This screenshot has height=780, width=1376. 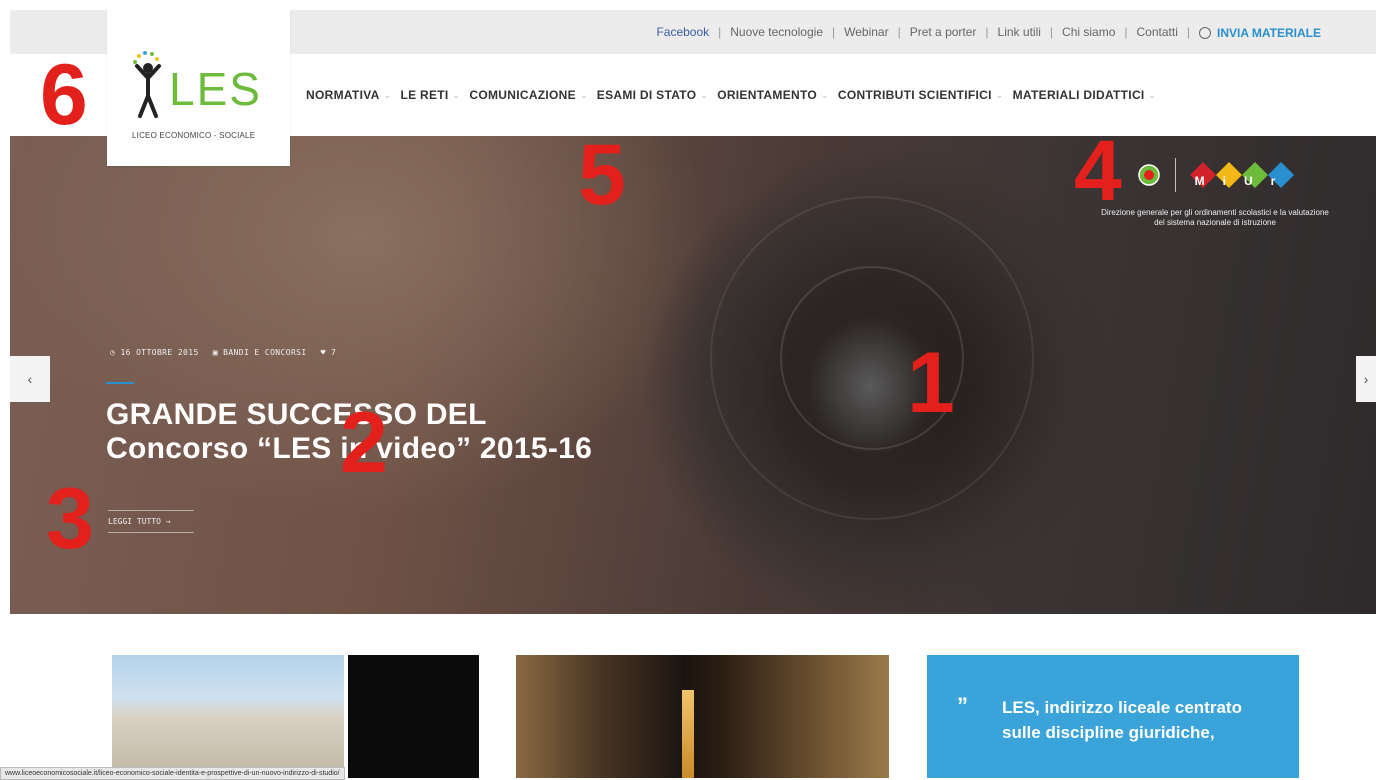 I want to click on site-logo: LES LICEO ECONOMICO - SOCIALE, so click(x=198, y=88).